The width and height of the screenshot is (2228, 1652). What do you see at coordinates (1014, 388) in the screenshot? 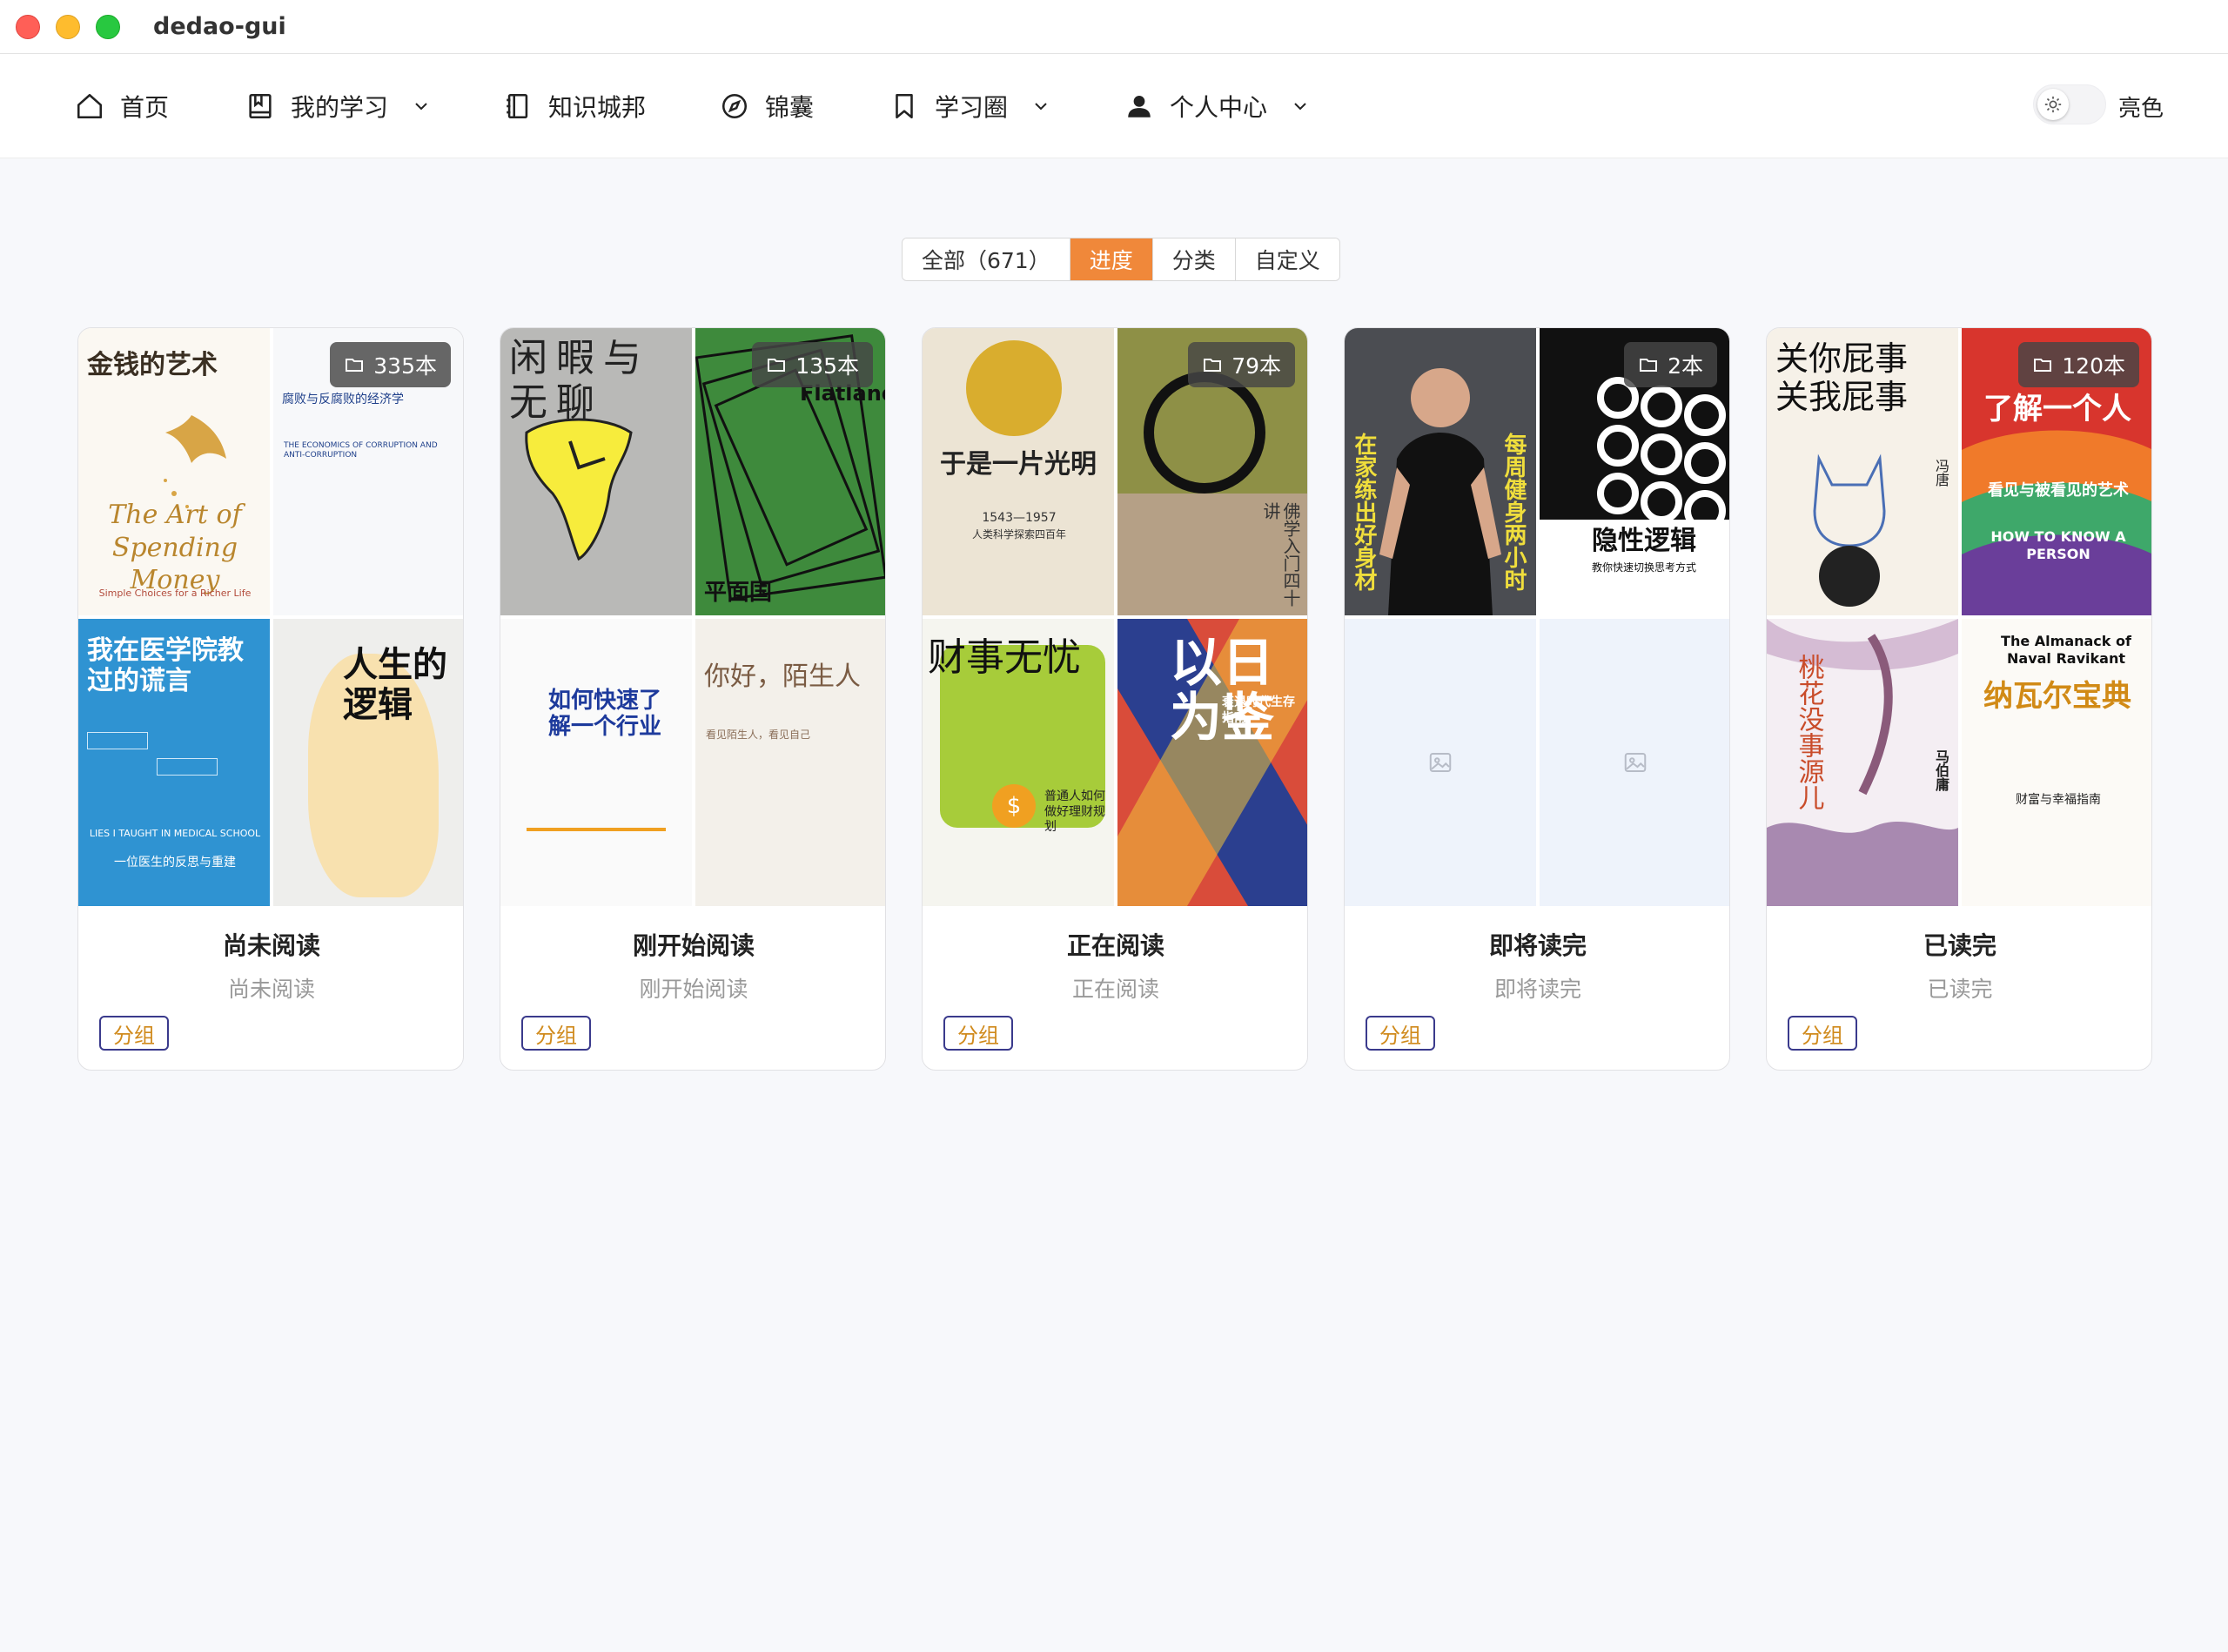
I see `sun-disc` at bounding box center [1014, 388].